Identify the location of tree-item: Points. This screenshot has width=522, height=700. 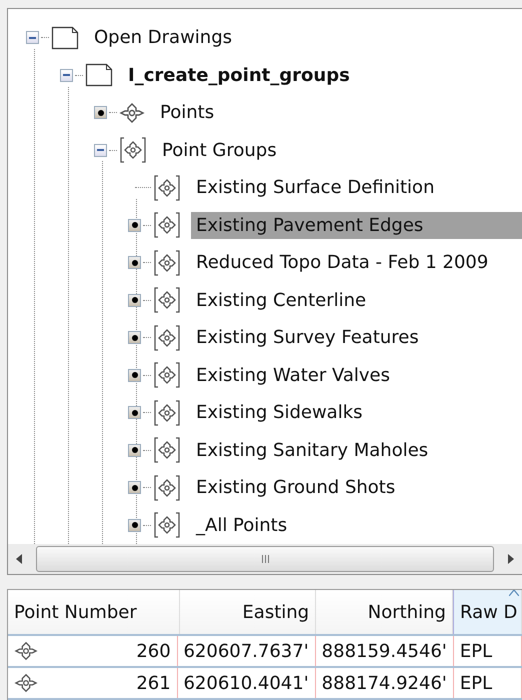
(187, 112).